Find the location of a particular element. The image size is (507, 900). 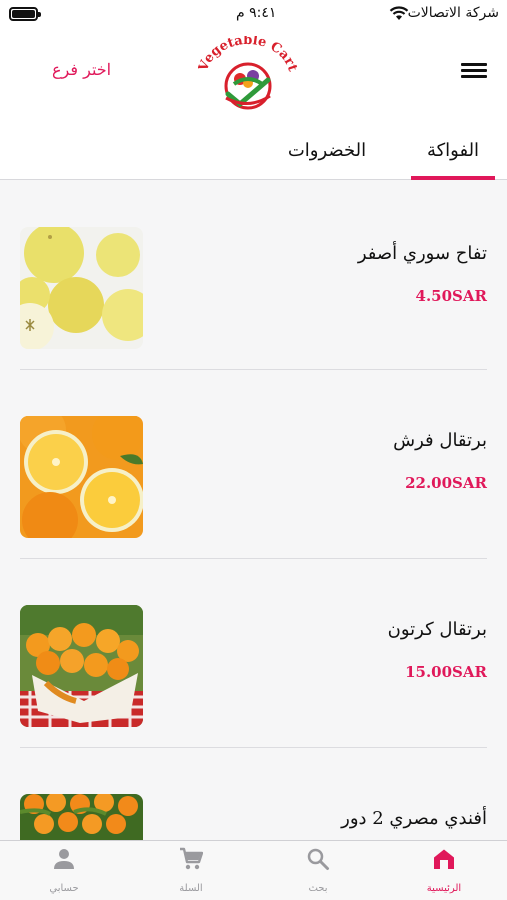

tab-cart-label: السلة is located at coordinates (191, 888).